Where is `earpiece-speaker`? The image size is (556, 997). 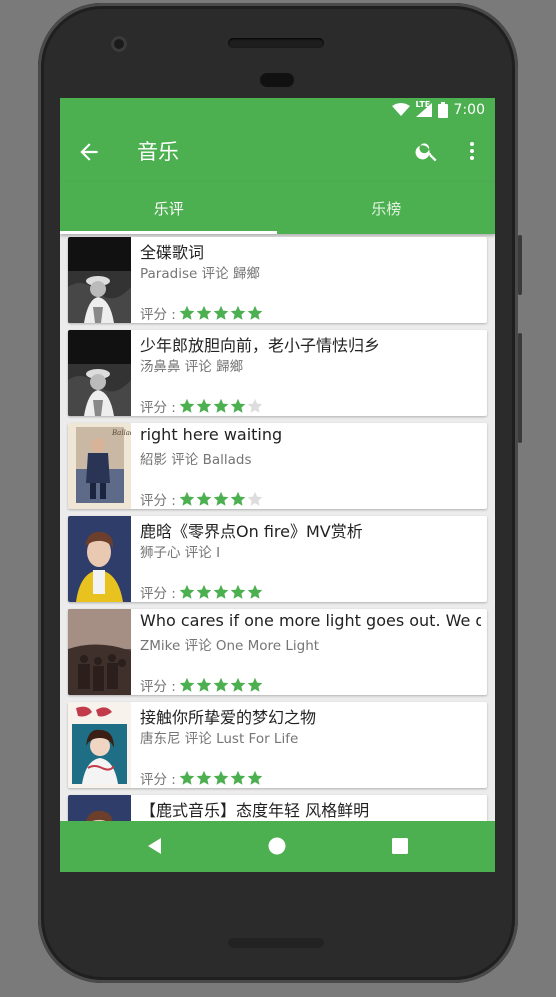 earpiece-speaker is located at coordinates (276, 43).